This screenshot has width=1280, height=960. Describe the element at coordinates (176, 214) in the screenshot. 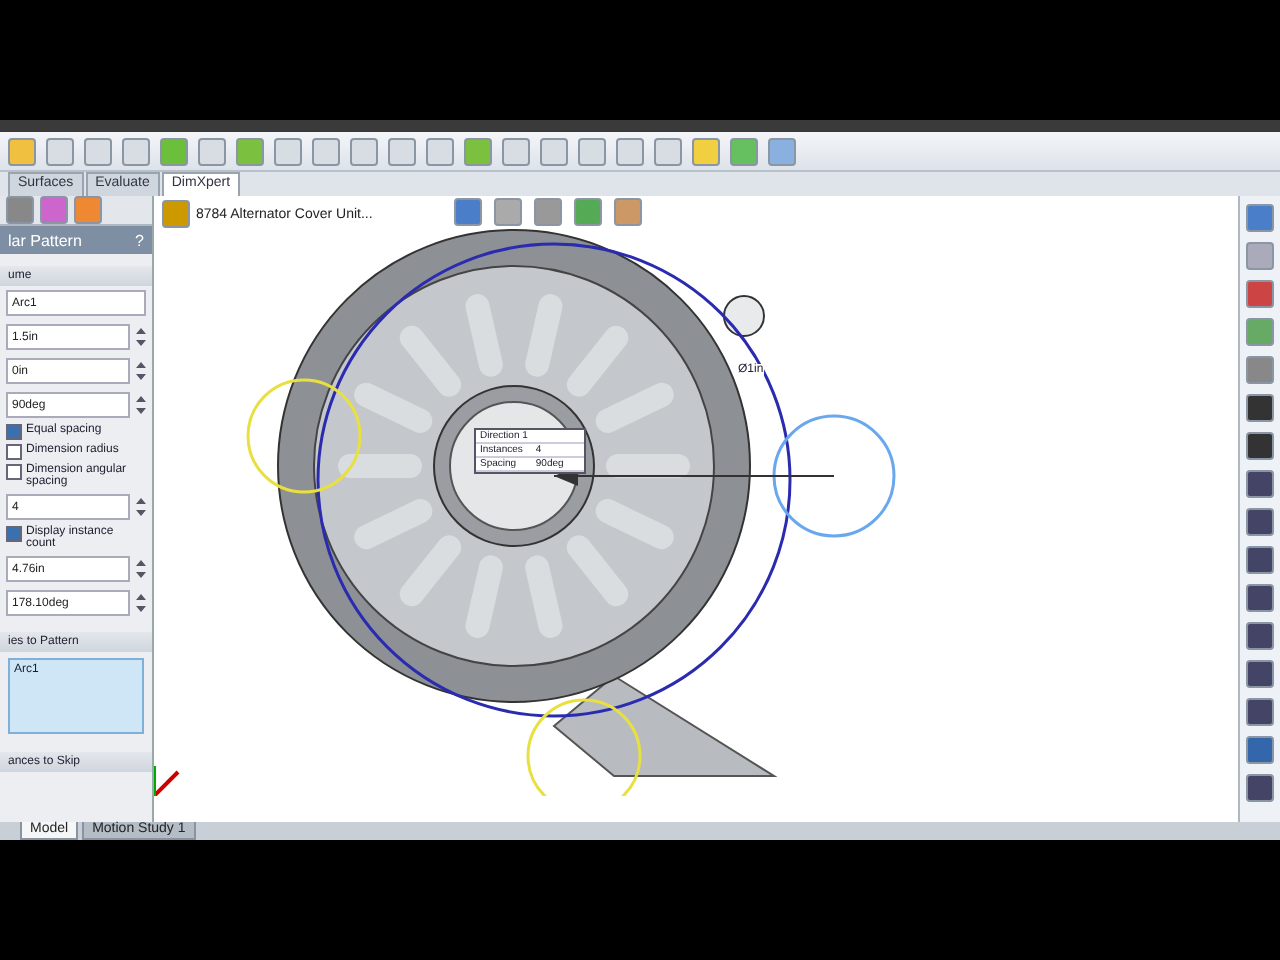

I see `part-icon` at that location.